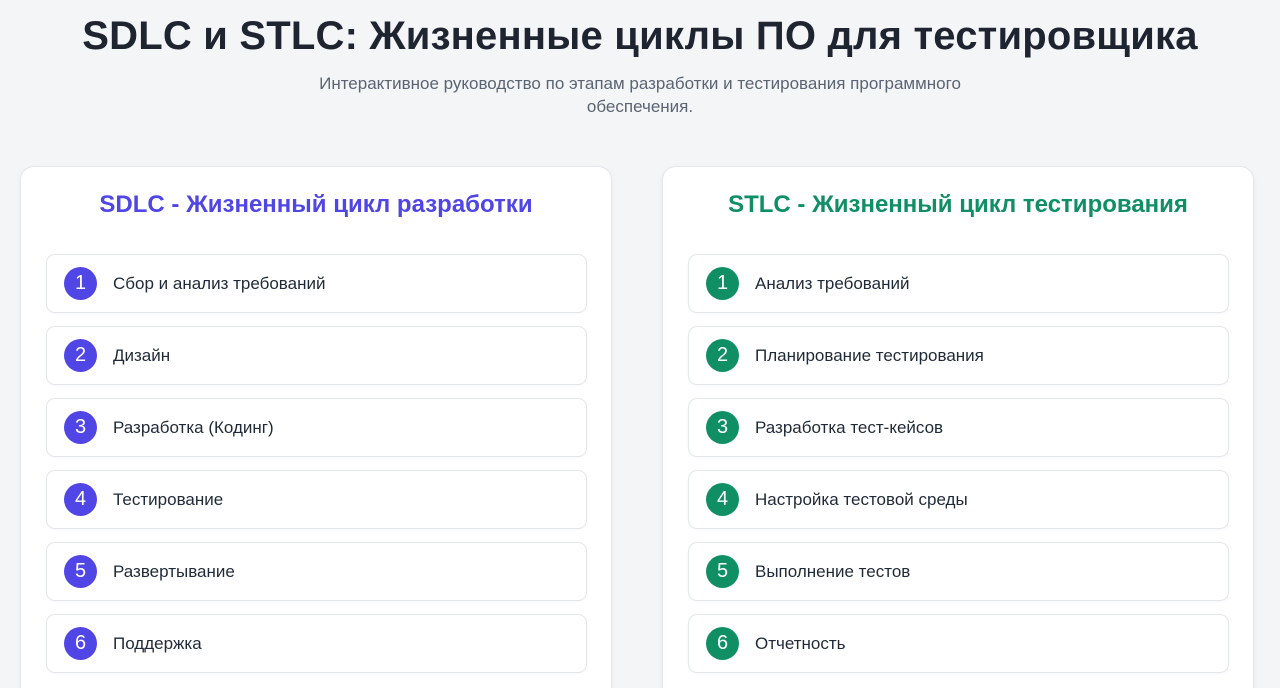 Image resolution: width=1280 pixels, height=688 pixels. Describe the element at coordinates (958, 283) in the screenshot. I see `stlc-stage-1: 1 Анализ требований` at that location.